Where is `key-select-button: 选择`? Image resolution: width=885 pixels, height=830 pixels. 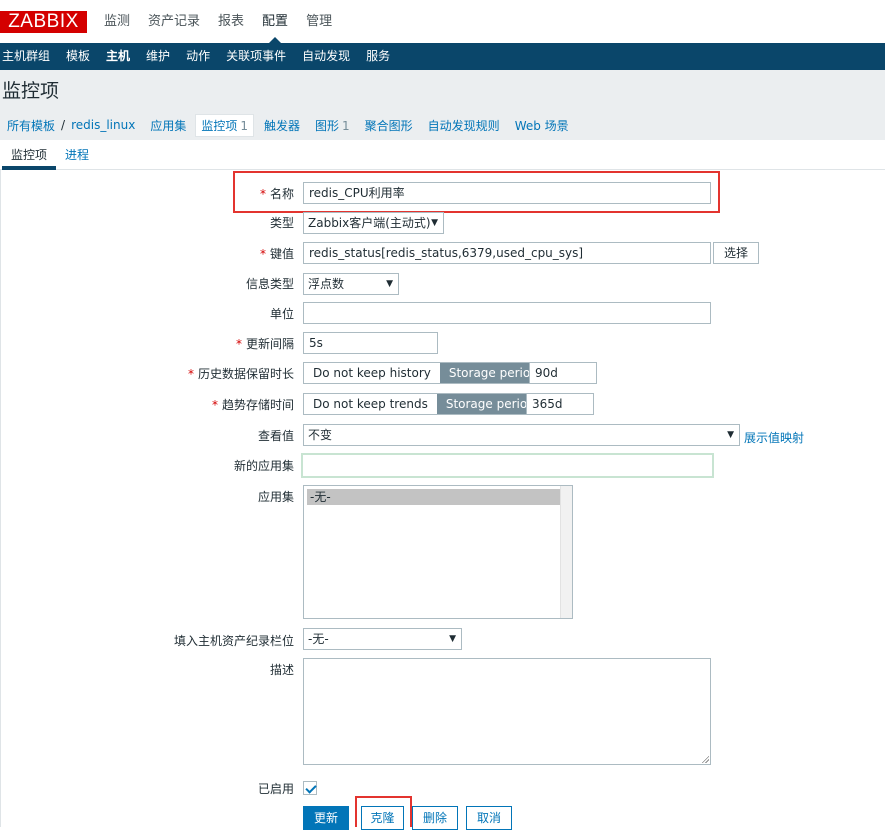 key-select-button: 选择 is located at coordinates (736, 253).